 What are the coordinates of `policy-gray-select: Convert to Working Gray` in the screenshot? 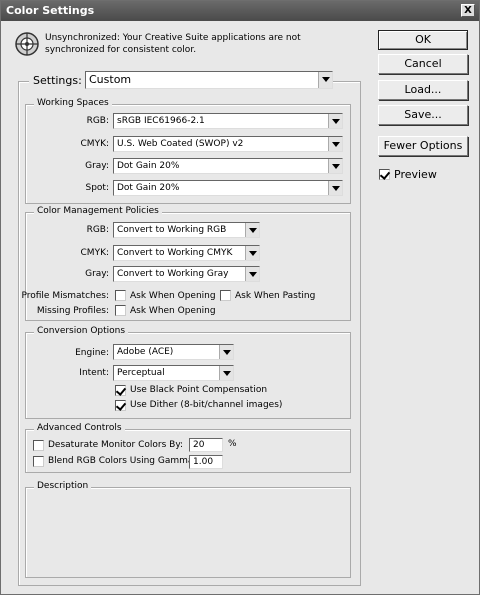 It's located at (186, 274).